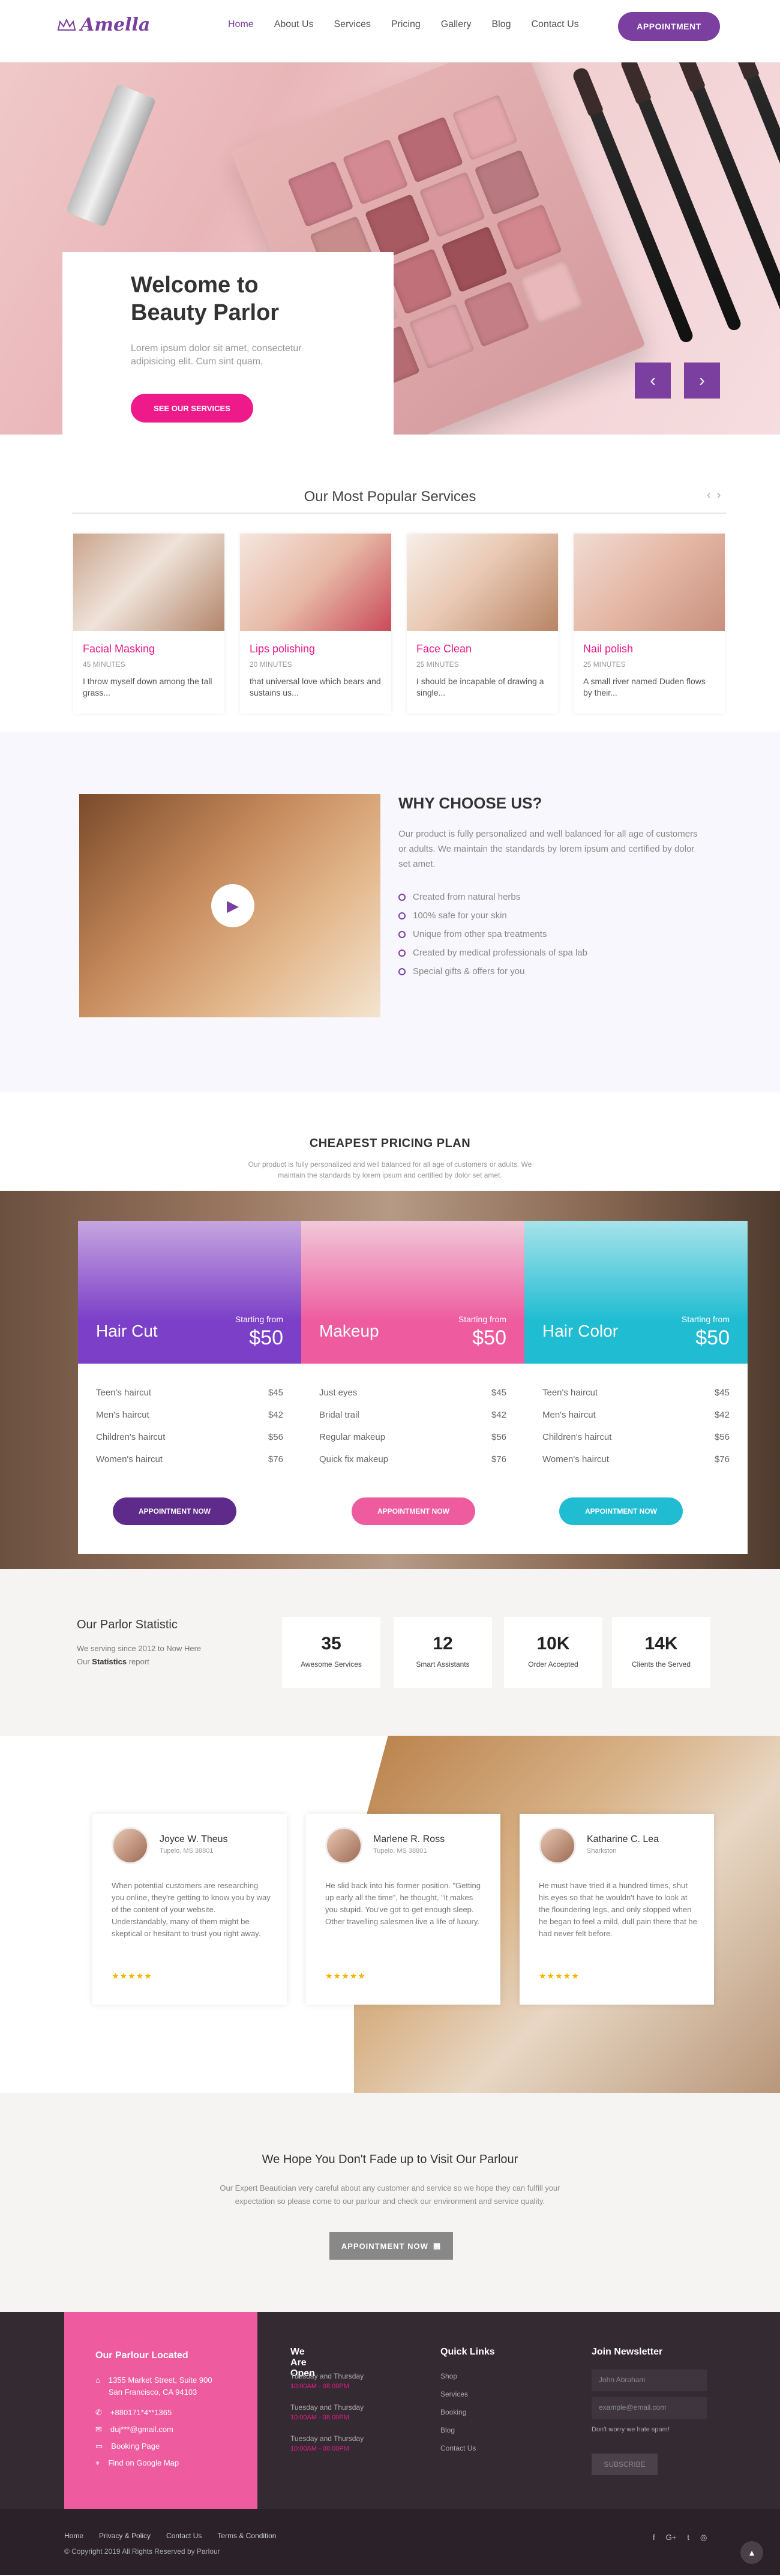  What do you see at coordinates (352, 25) in the screenshot?
I see `nav-services: Services` at bounding box center [352, 25].